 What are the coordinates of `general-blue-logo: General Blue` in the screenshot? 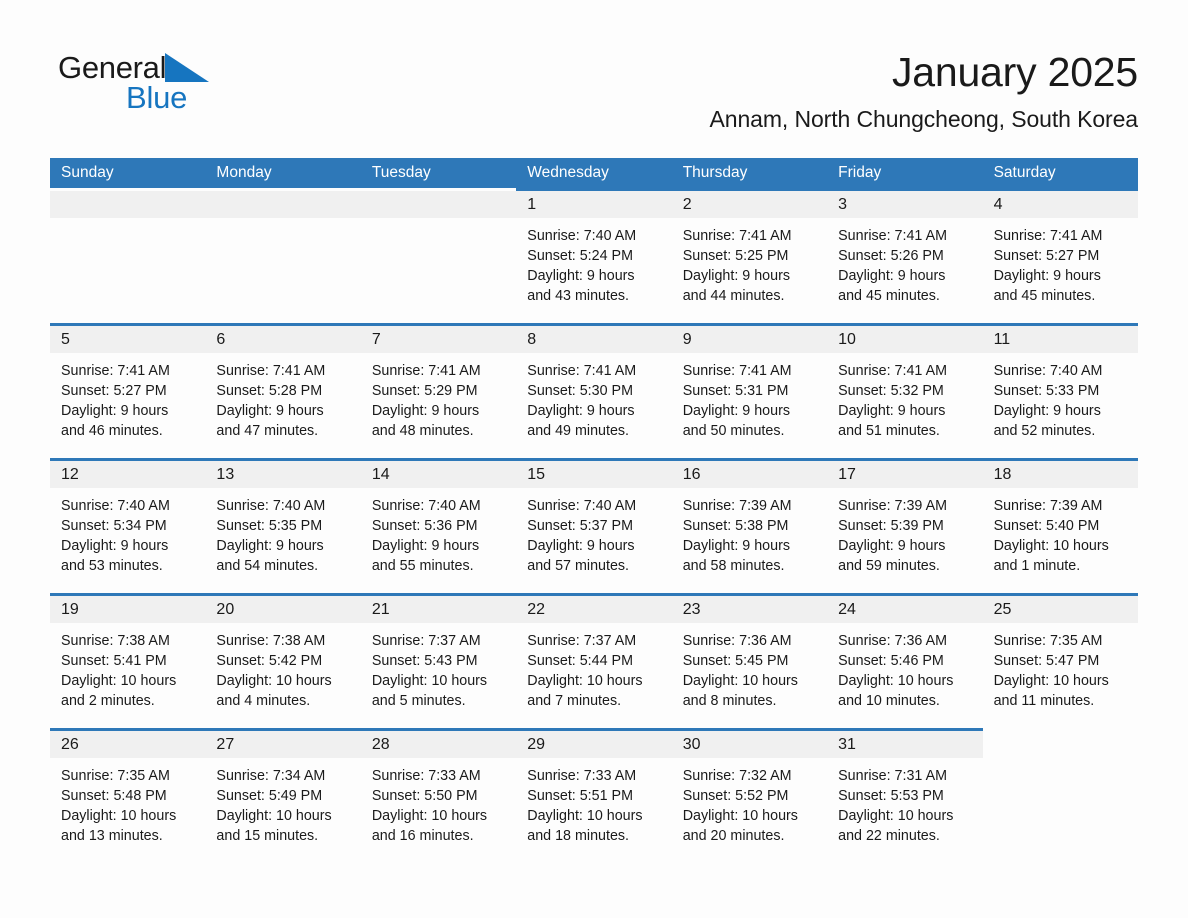 It's located at (134, 82).